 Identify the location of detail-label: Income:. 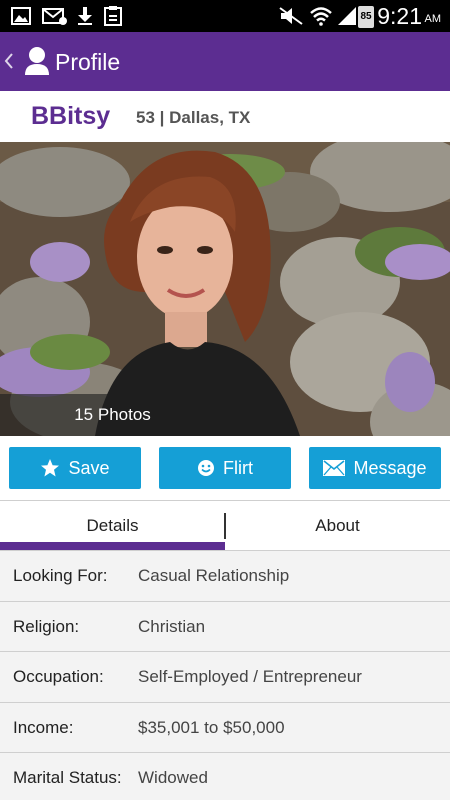
(43, 727).